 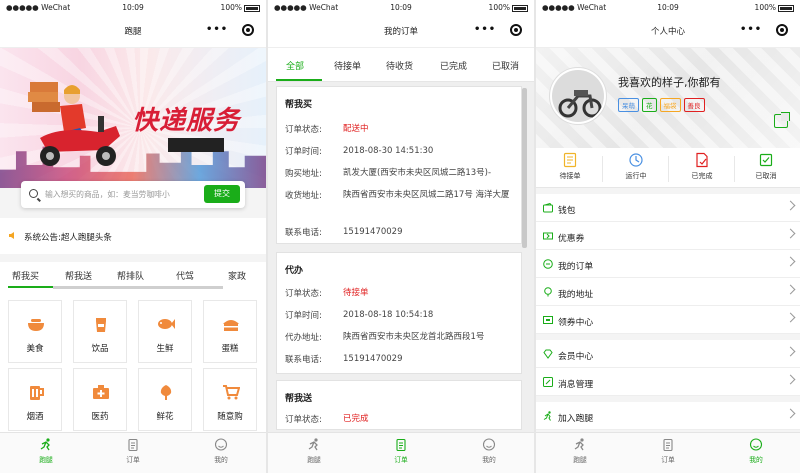 What do you see at coordinates (668, 31) in the screenshot?
I see `nav-bar: 个人中心 •••` at bounding box center [668, 31].